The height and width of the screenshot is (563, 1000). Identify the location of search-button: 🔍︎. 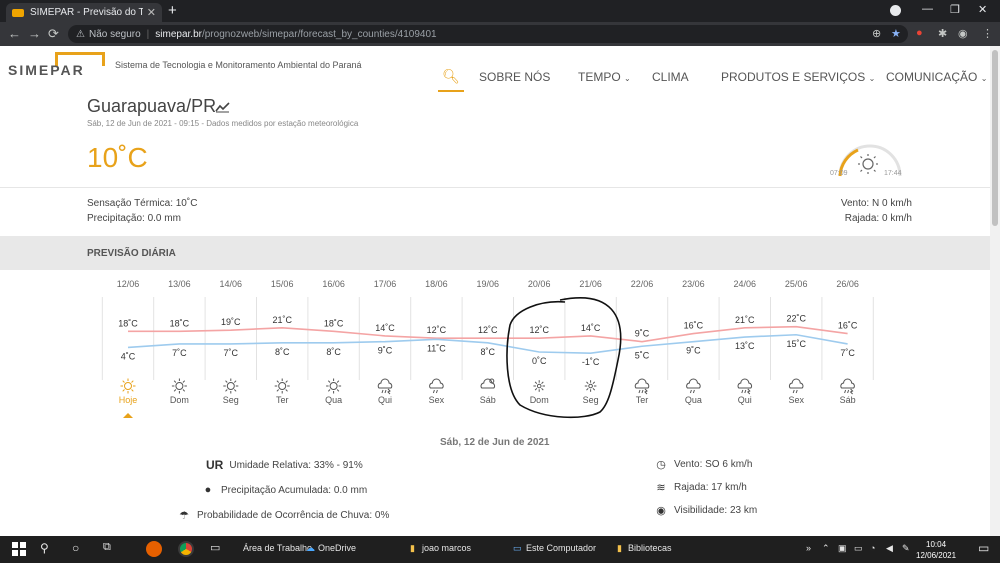
(451, 77).